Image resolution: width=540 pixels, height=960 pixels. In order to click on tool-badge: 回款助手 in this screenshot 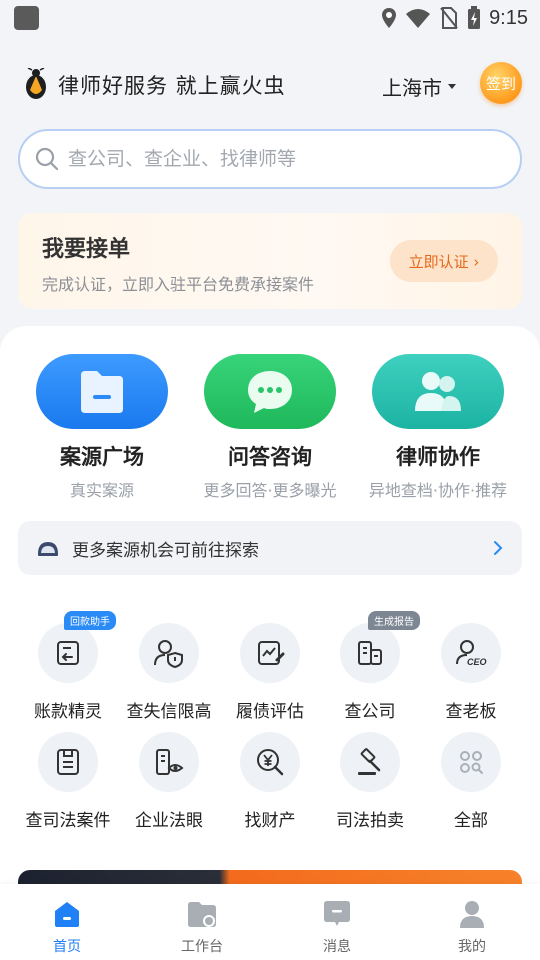, I will do `click(90, 620)`.